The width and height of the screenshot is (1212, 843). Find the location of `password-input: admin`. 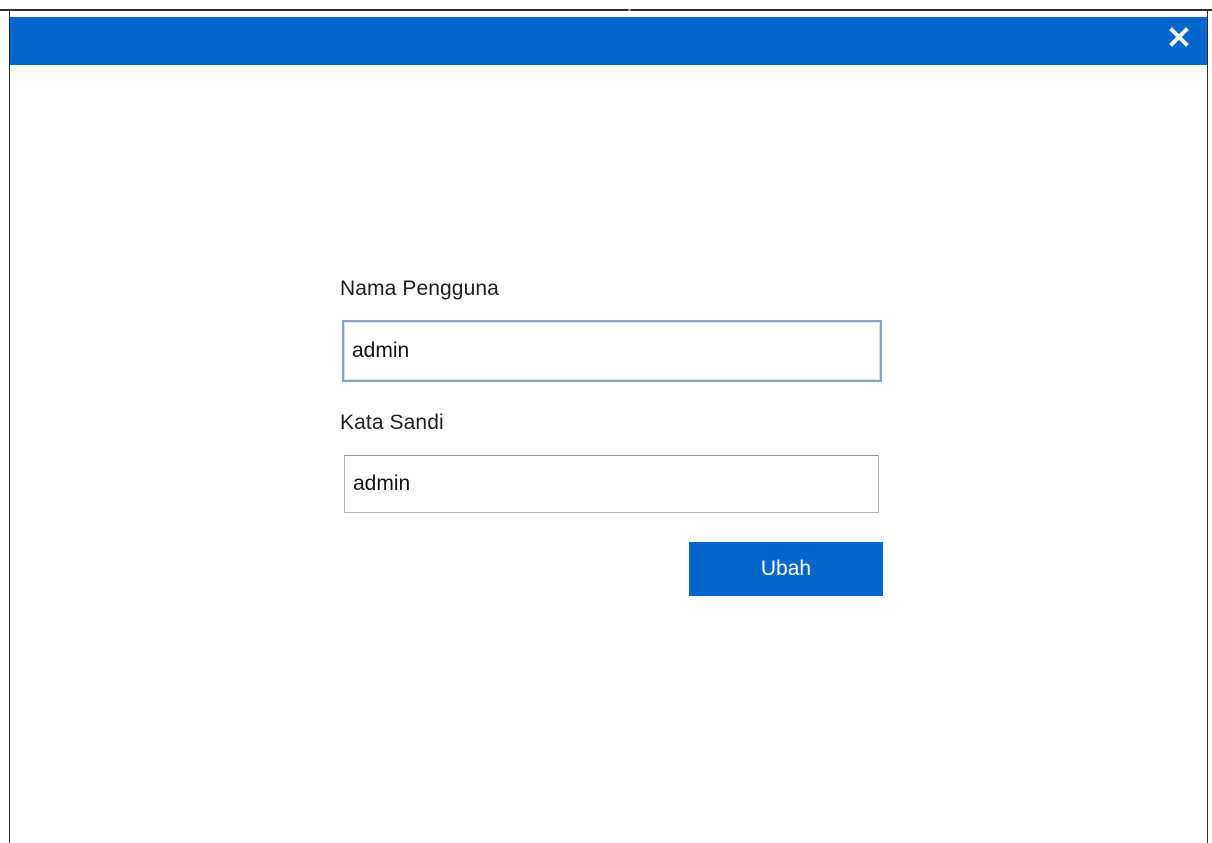

password-input: admin is located at coordinates (611, 484).